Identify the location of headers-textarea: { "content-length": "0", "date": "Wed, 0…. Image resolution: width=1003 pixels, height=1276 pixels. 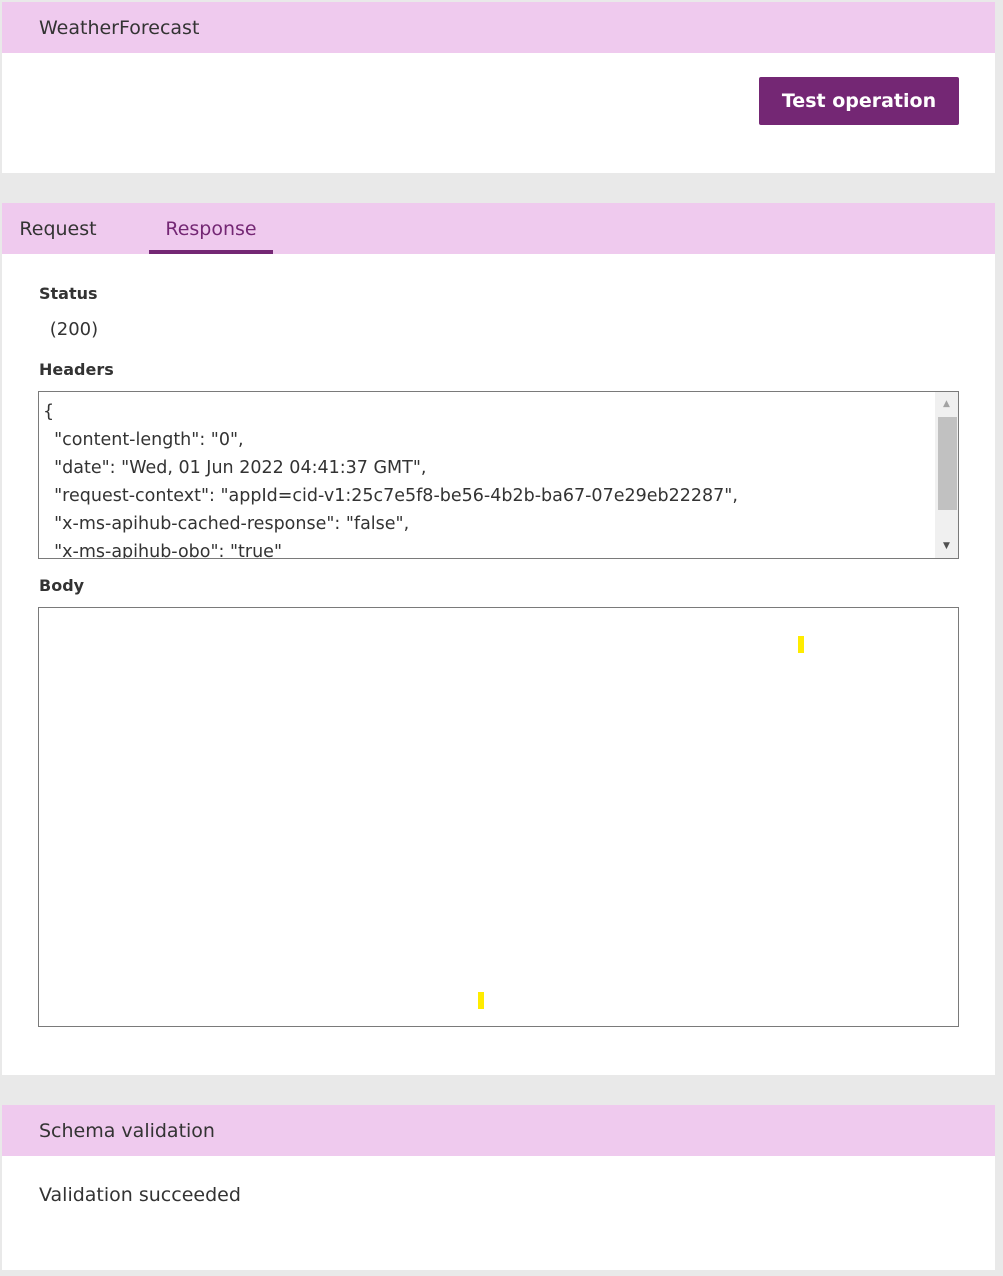
(498, 475).